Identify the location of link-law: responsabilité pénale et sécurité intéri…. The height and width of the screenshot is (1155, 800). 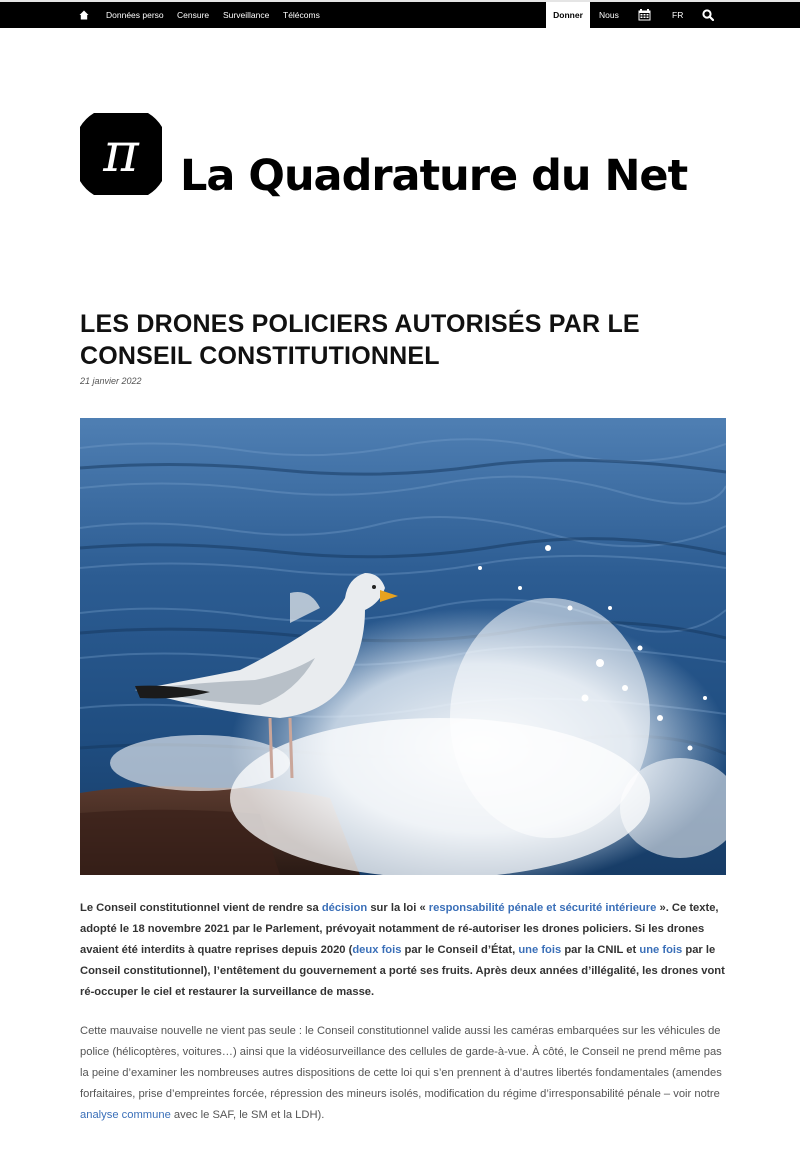
(543, 908).